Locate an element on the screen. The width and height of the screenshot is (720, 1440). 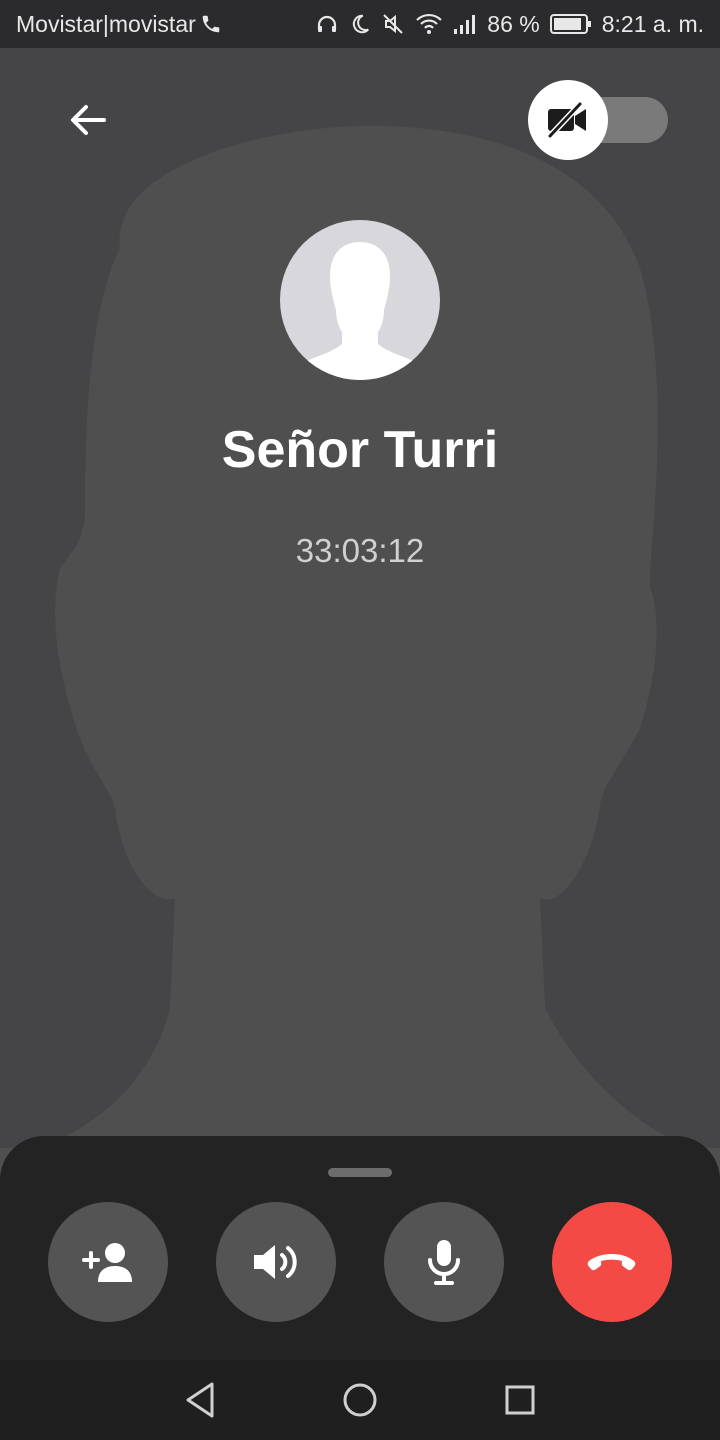
caller-avatar is located at coordinates (360, 300).